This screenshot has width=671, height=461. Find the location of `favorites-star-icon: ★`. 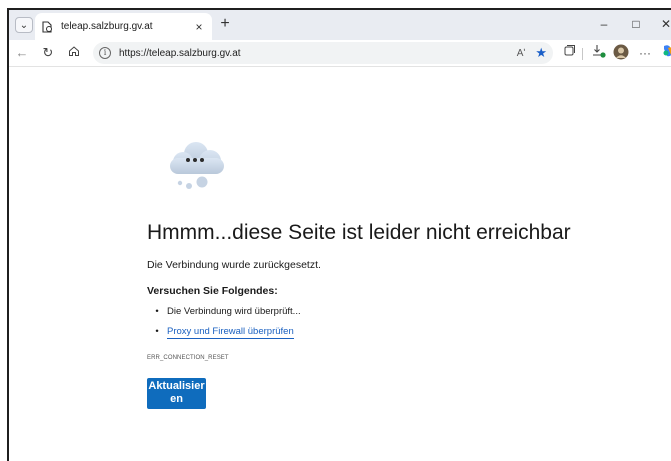

favorites-star-icon: ★ is located at coordinates (541, 53).